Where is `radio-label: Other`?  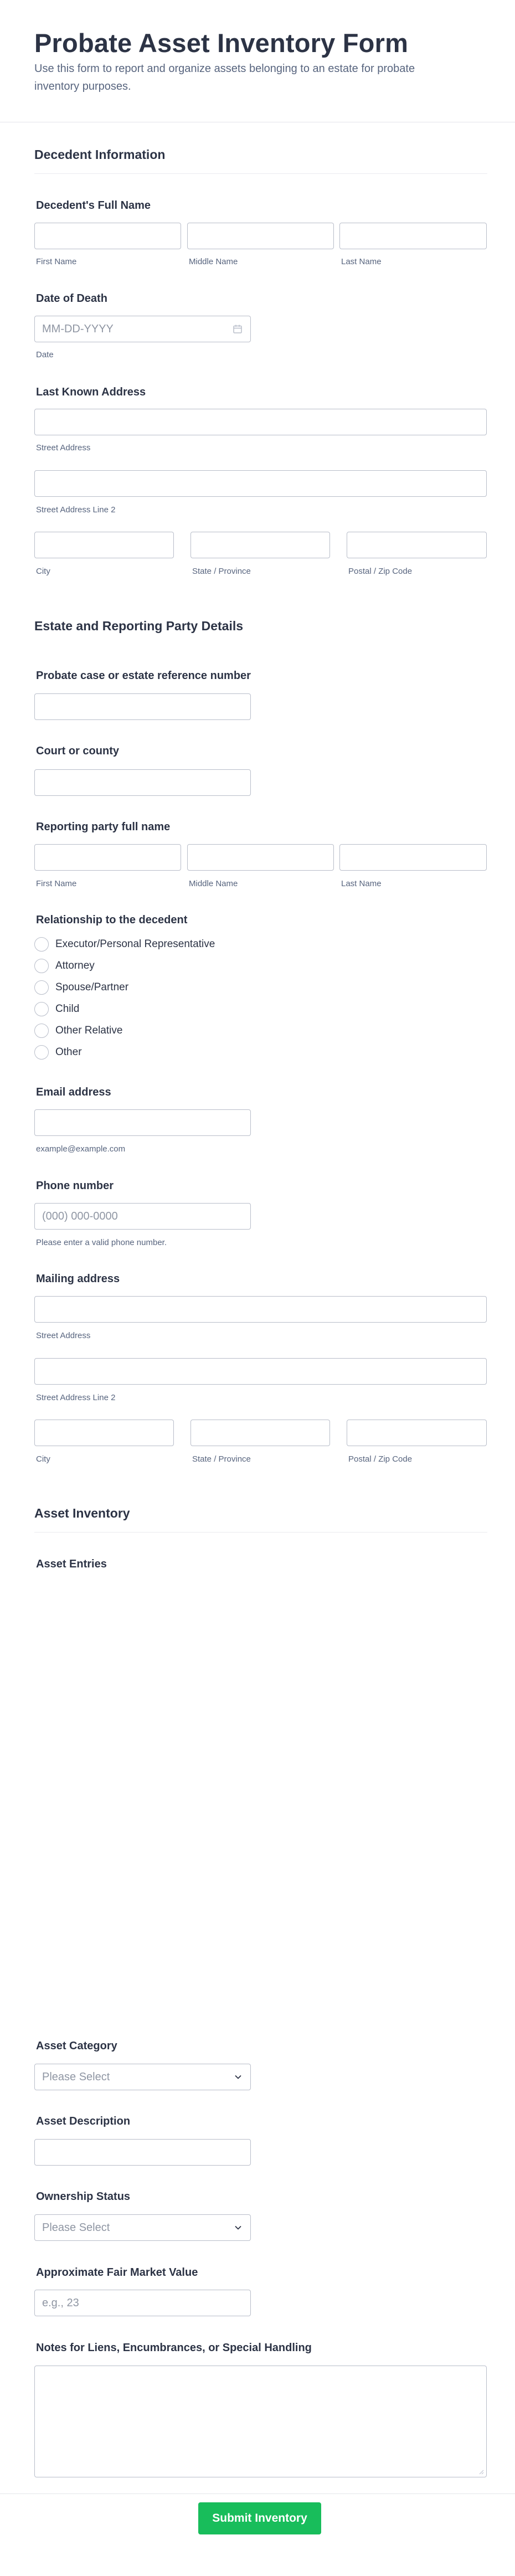
radio-label: Other is located at coordinates (68, 1052).